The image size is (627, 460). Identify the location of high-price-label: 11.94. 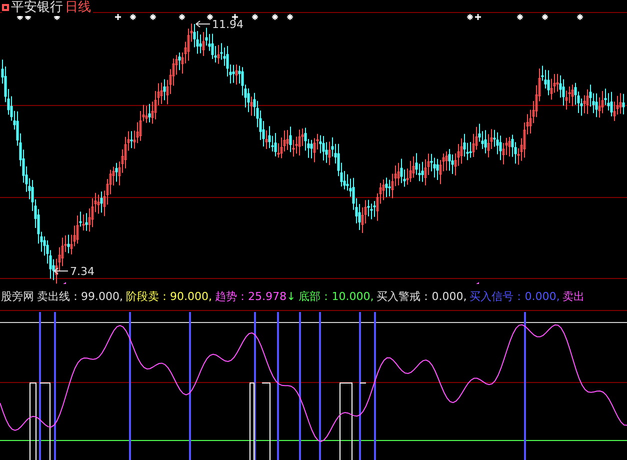
(228, 24).